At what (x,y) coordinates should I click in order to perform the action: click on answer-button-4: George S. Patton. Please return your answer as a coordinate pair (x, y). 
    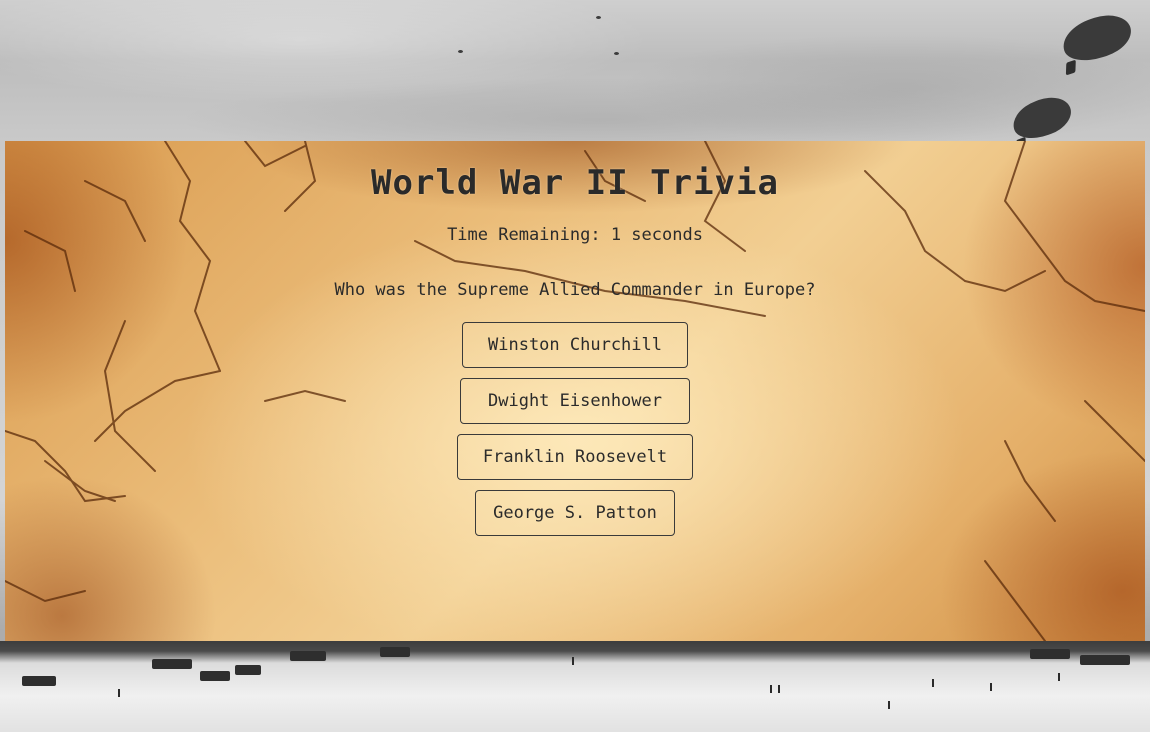
    Looking at the image, I should click on (575, 513).